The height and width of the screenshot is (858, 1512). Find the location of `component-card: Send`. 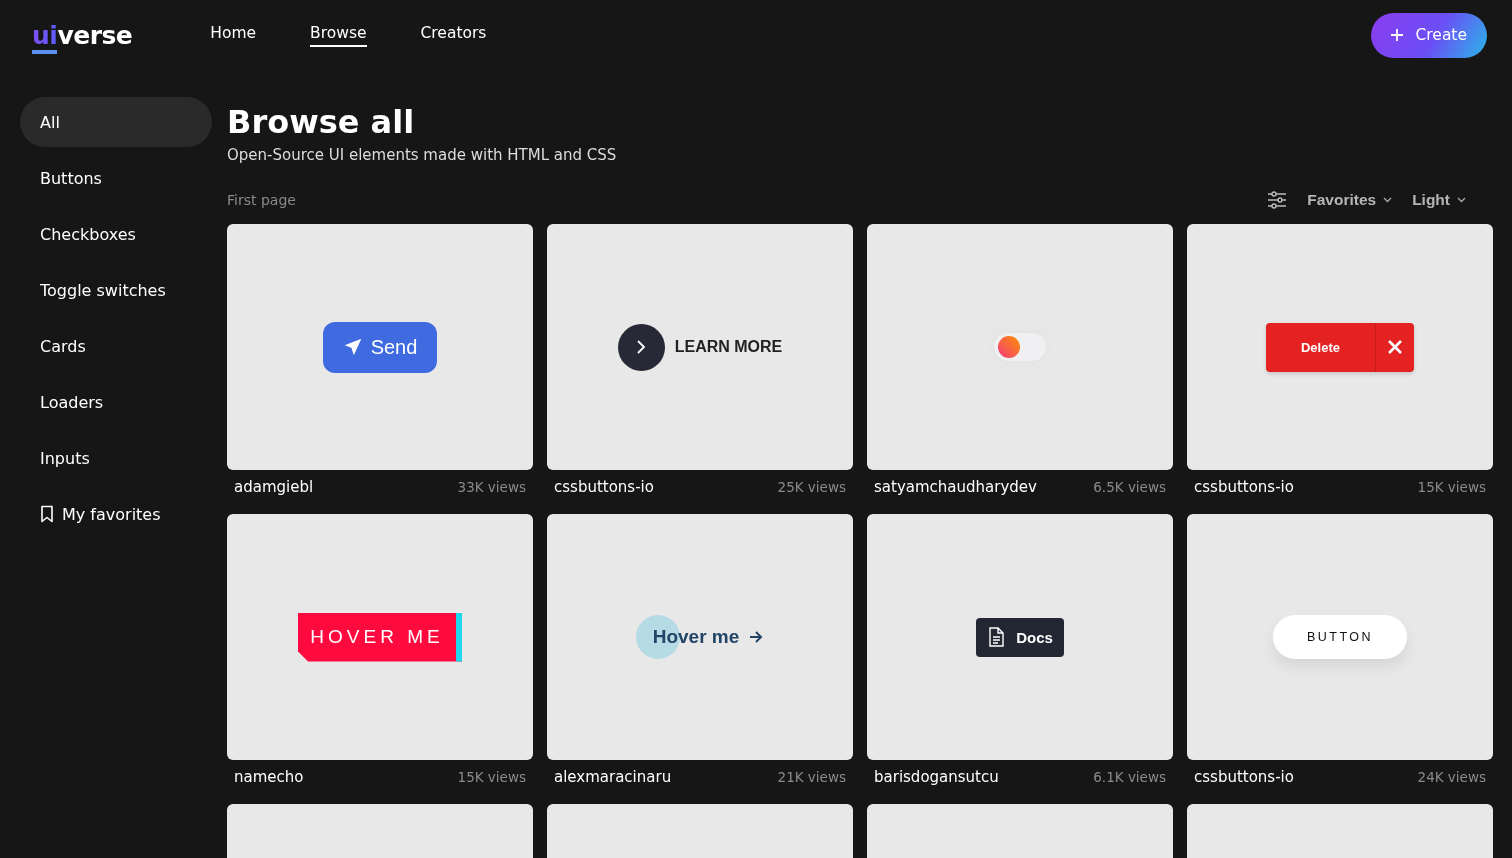

component-card: Send is located at coordinates (380, 347).